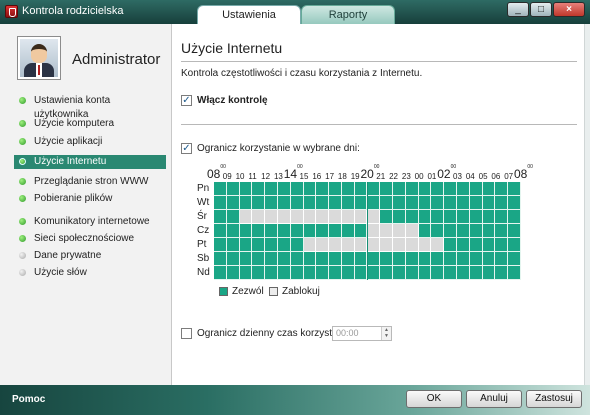 This screenshot has height=415, width=590. What do you see at coordinates (186, 148) in the screenshot?
I see `limit-days-checkbox: ✓` at bounding box center [186, 148].